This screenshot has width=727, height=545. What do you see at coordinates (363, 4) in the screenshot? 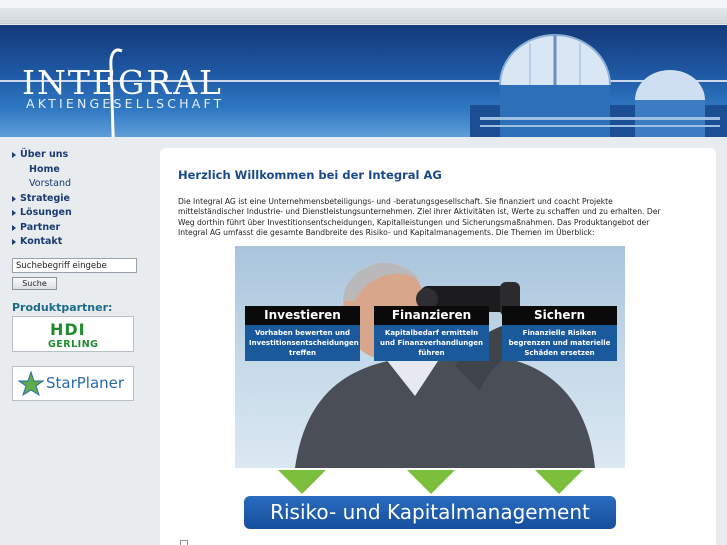
I see `browser-top-strip` at bounding box center [363, 4].